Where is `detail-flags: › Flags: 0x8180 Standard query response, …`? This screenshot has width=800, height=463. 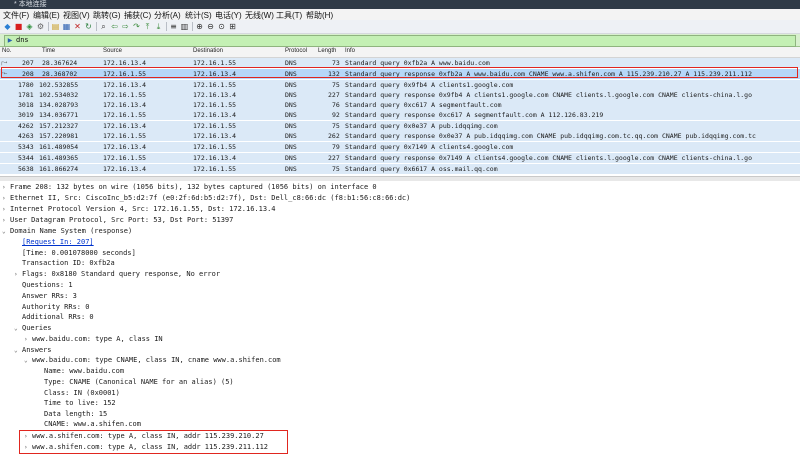 detail-flags: › Flags: 0x8180 Standard query response, … is located at coordinates (117, 274).